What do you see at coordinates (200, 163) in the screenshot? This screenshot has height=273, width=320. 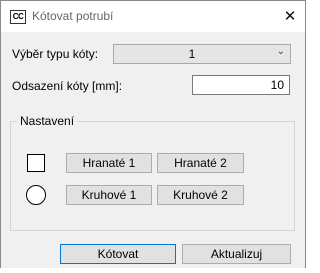 I see `square-2-button: Hranaté 2` at bounding box center [200, 163].